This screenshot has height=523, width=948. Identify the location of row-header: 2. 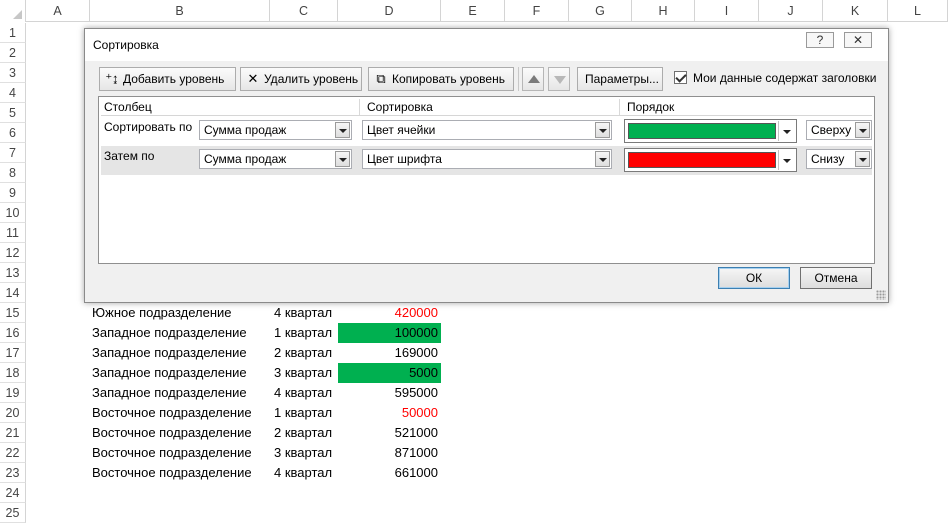
(13, 53).